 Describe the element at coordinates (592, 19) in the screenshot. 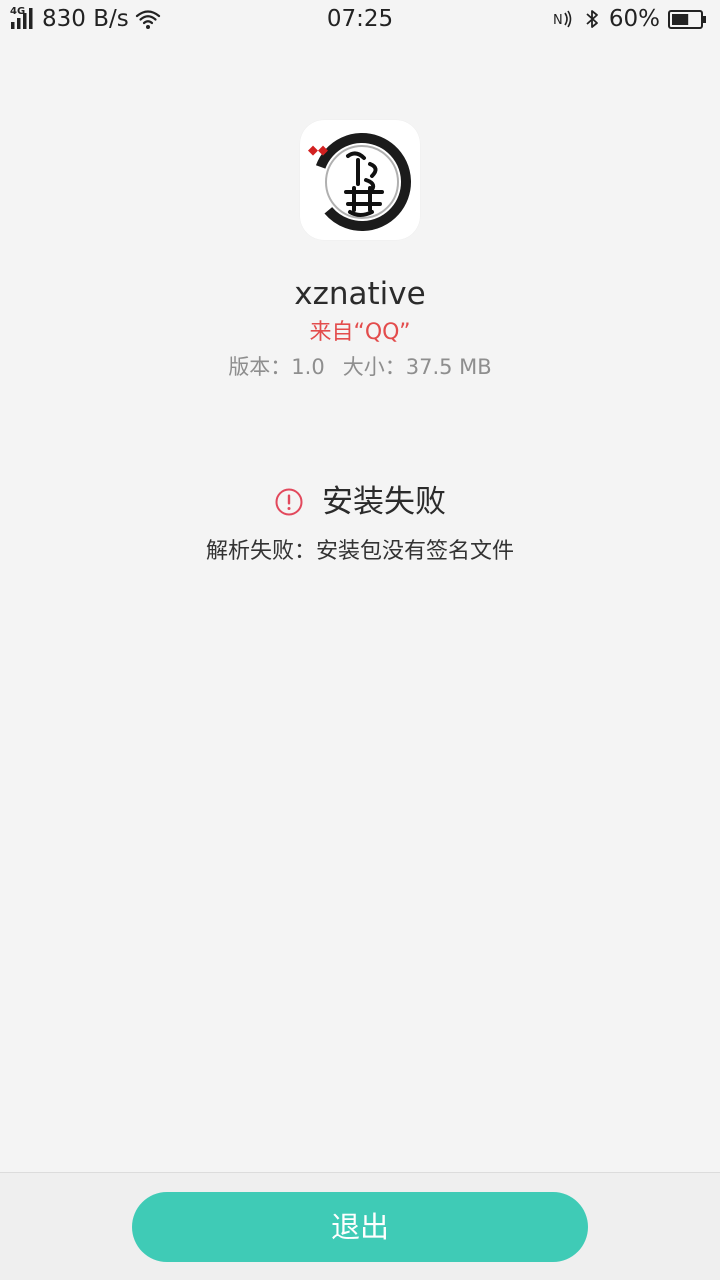

I see `bluetooth-icon` at that location.